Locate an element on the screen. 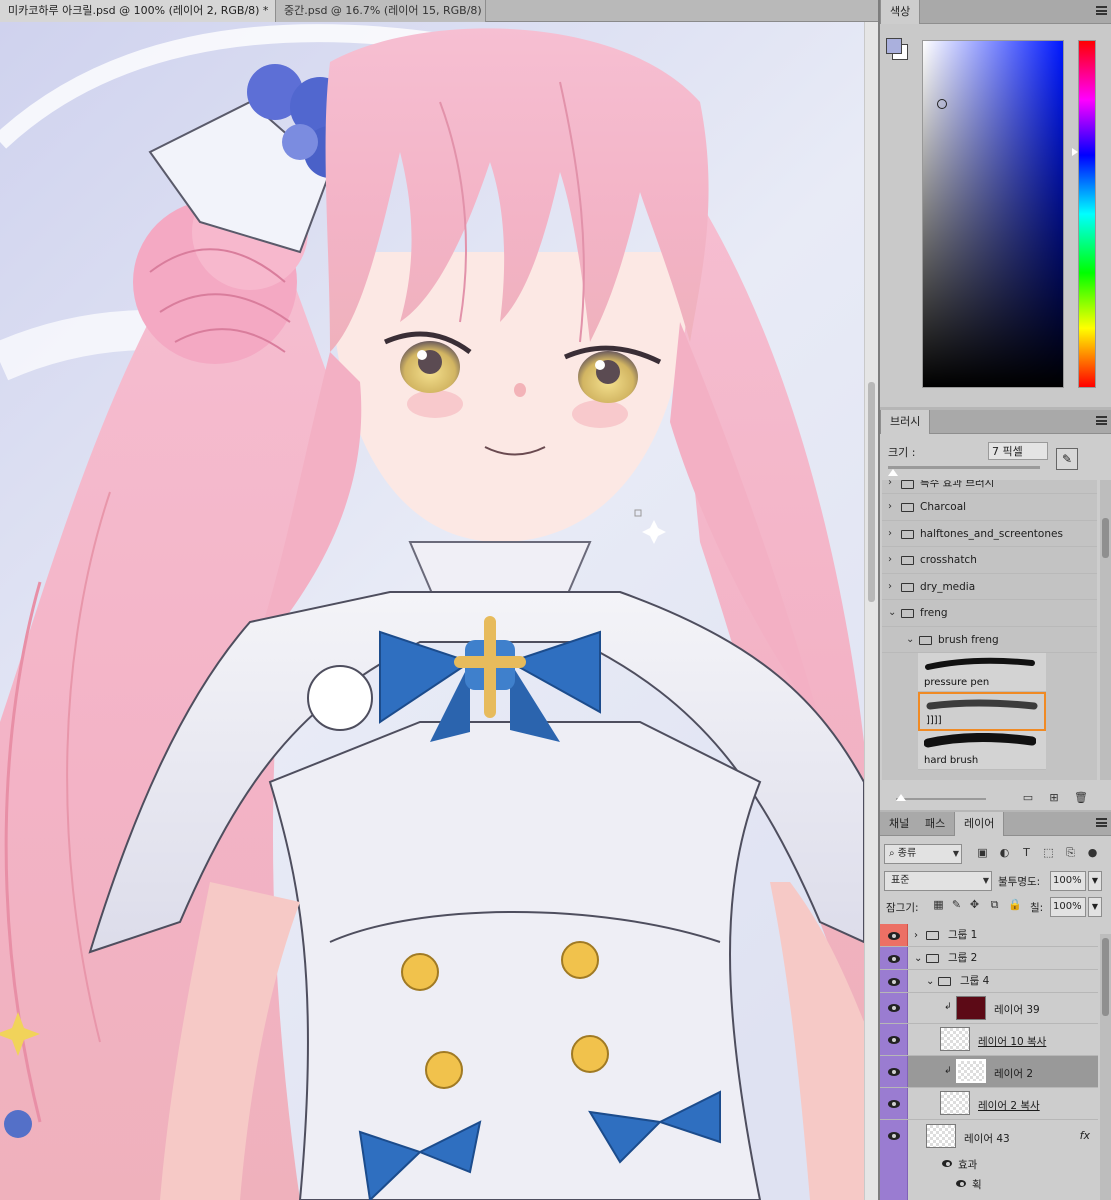 Image resolution: width=1111 pixels, height=1200 pixels. layer-row: 레이어 43 fx is located at coordinates (989, 1160).